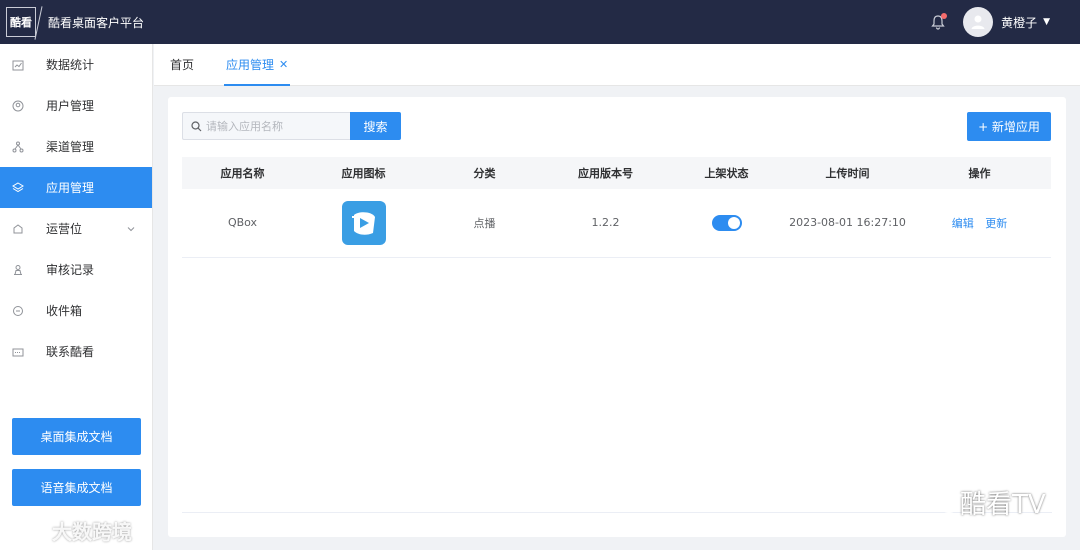 The height and width of the screenshot is (550, 1080). I want to click on sidebar-item-contact: 联系酷看, so click(76, 351).